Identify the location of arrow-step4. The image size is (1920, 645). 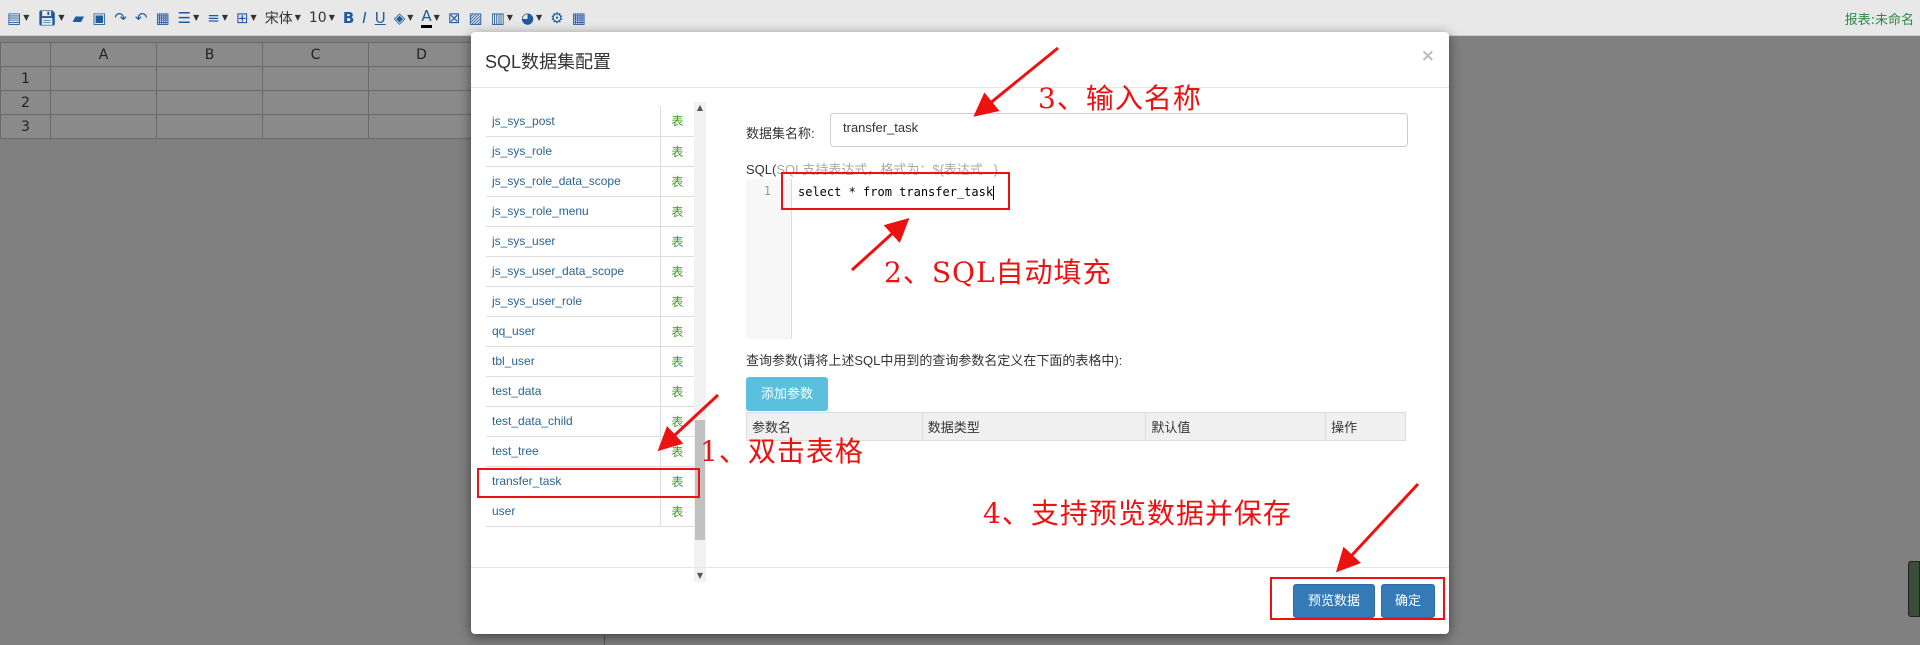
(1377, 527).